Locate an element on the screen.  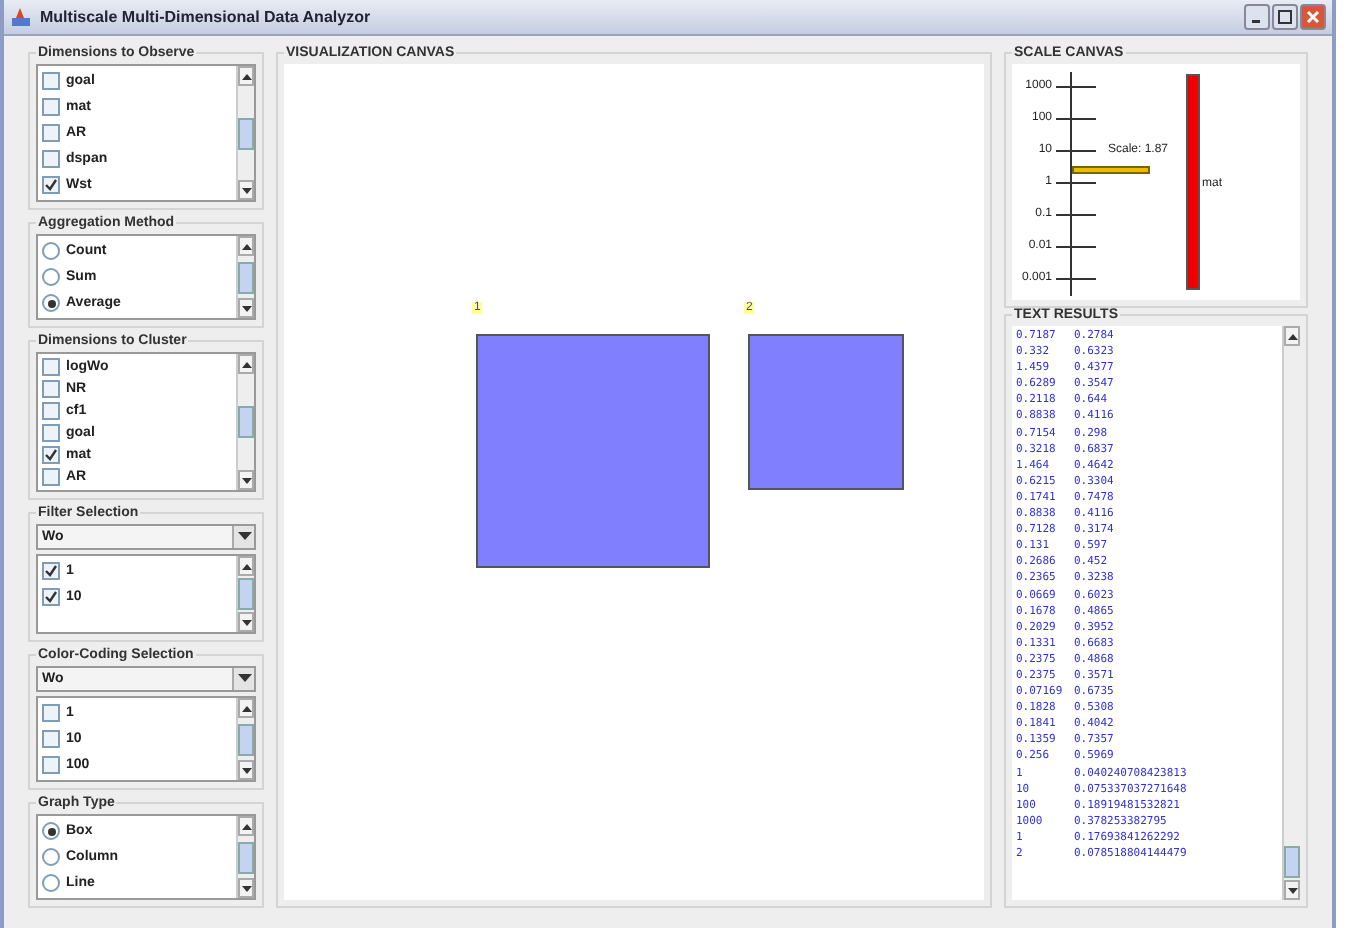
maximize-icon is located at coordinates (1285, 17).